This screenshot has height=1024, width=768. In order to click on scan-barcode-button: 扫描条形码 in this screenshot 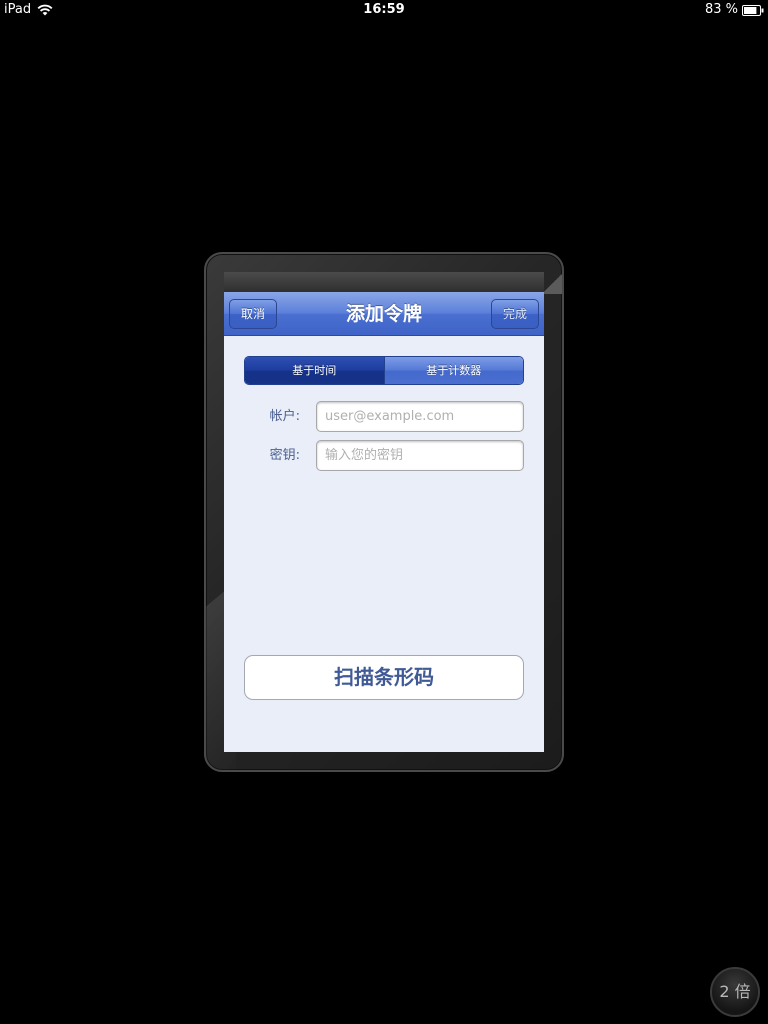, I will do `click(384, 677)`.